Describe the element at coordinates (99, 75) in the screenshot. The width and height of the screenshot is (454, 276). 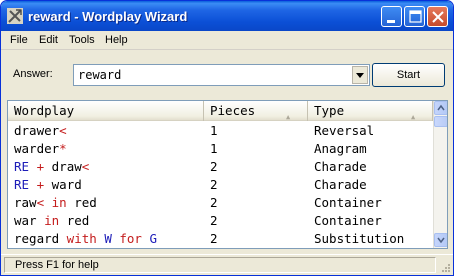
I see `answer-input: reward` at that location.